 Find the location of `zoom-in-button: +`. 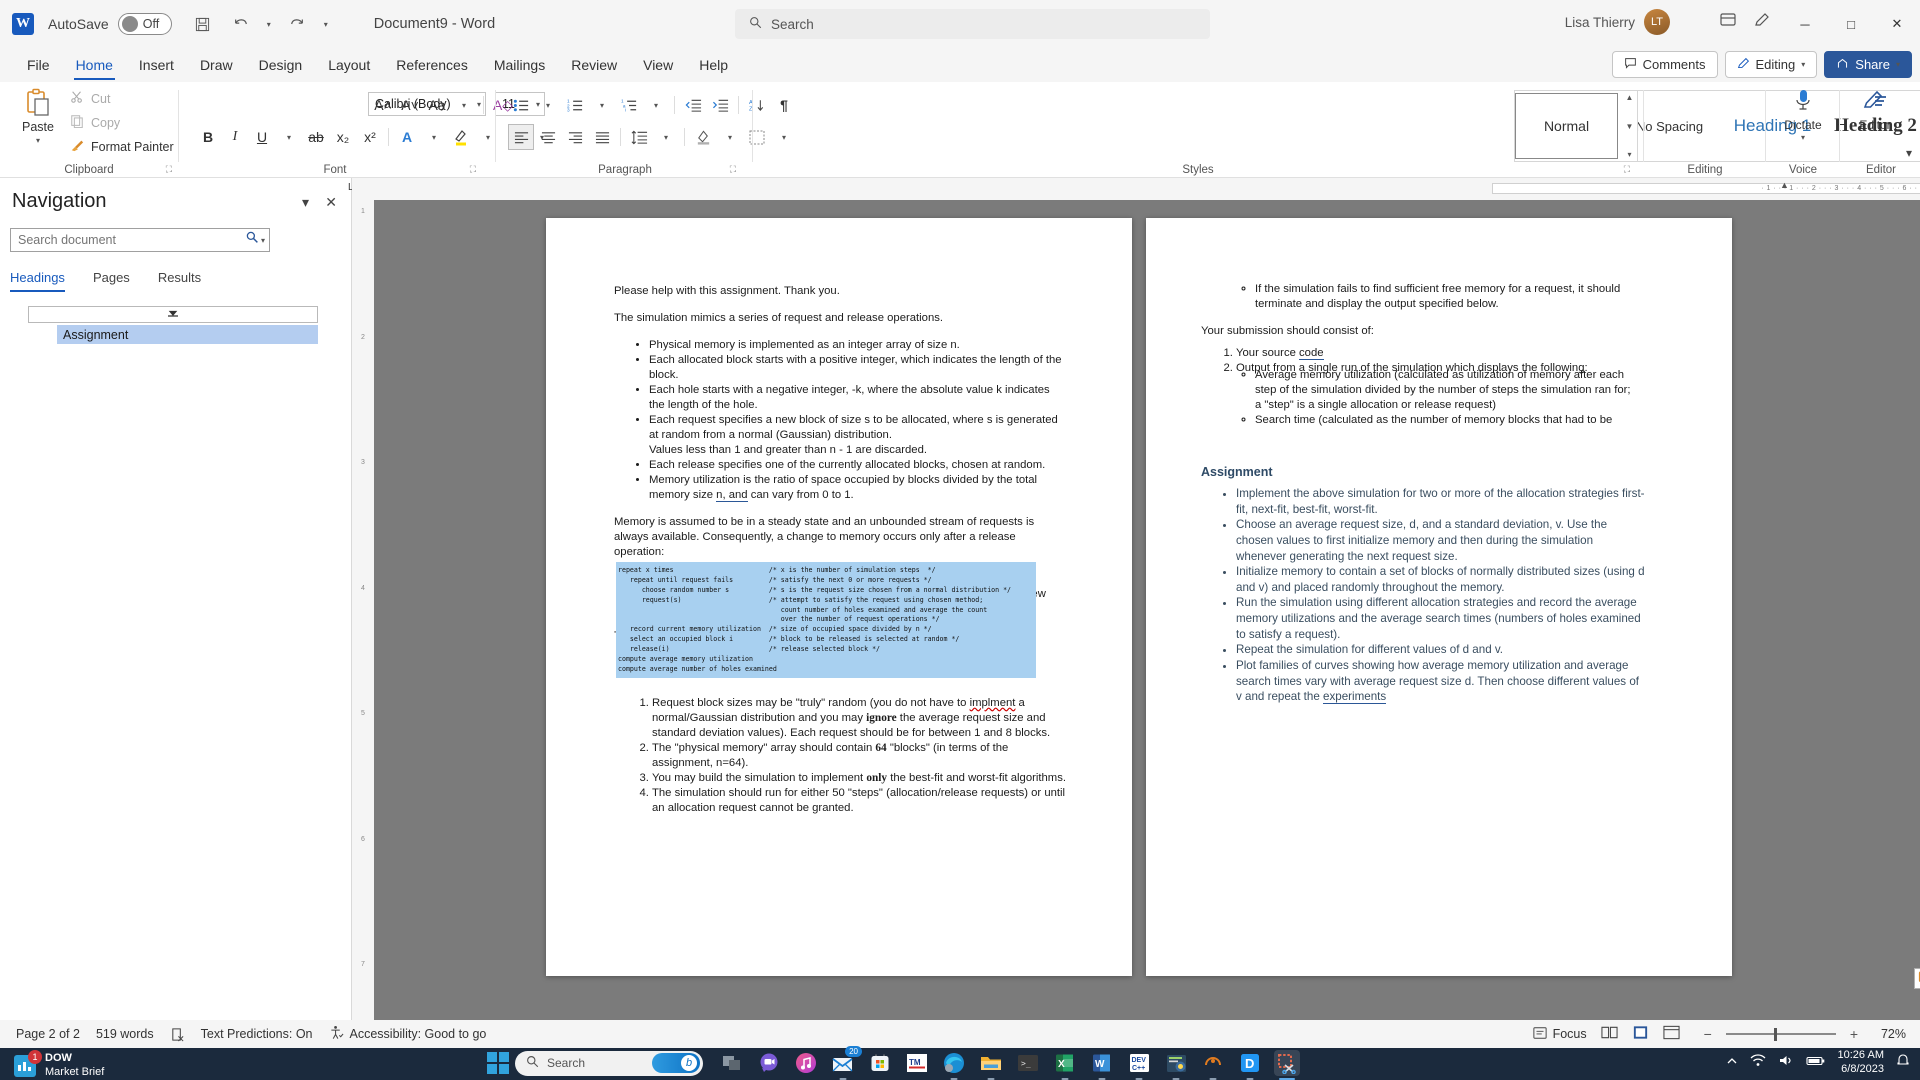

zoom-in-button: + is located at coordinates (1854, 1034).